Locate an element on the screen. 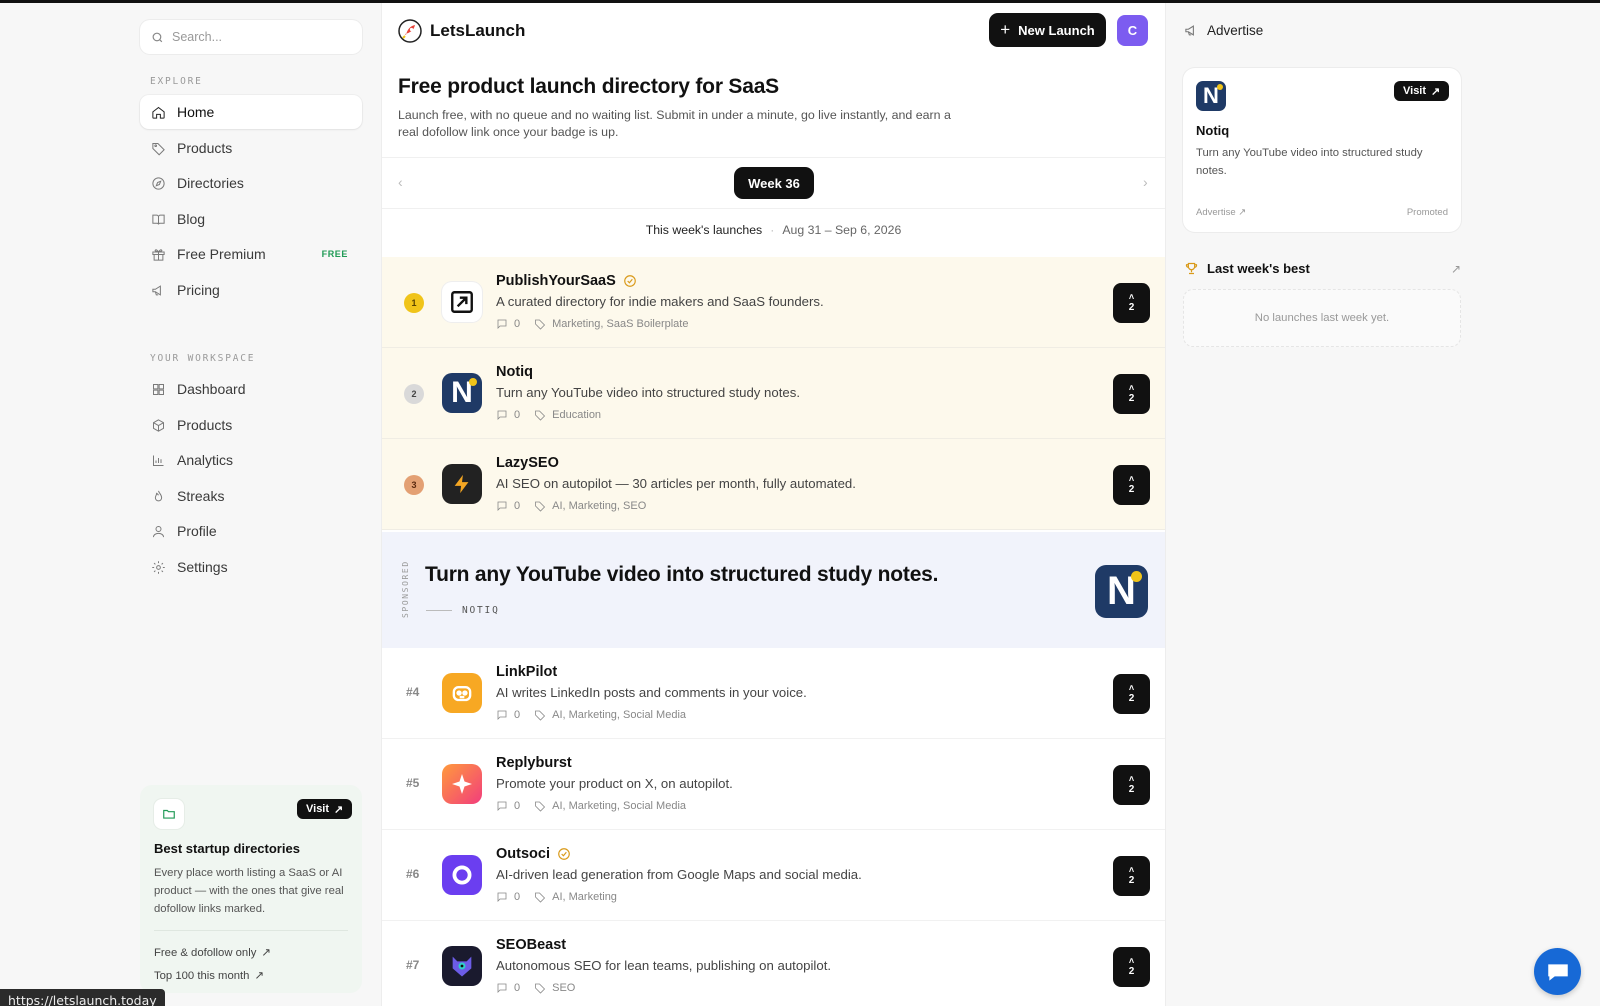 This screenshot has width=1600, height=1006. sidebar-item-streaks: Streaks is located at coordinates (251, 496).